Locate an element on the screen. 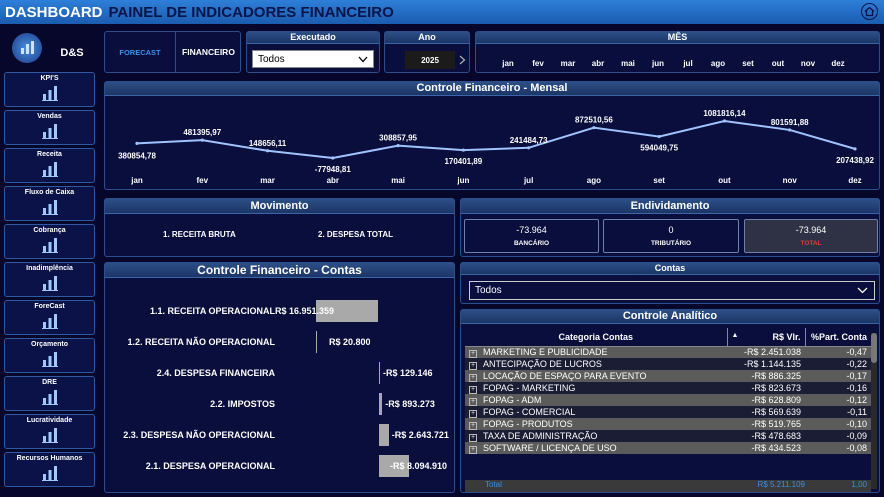 The image size is (884, 497). total-label-cell: Total is located at coordinates (493, 484).